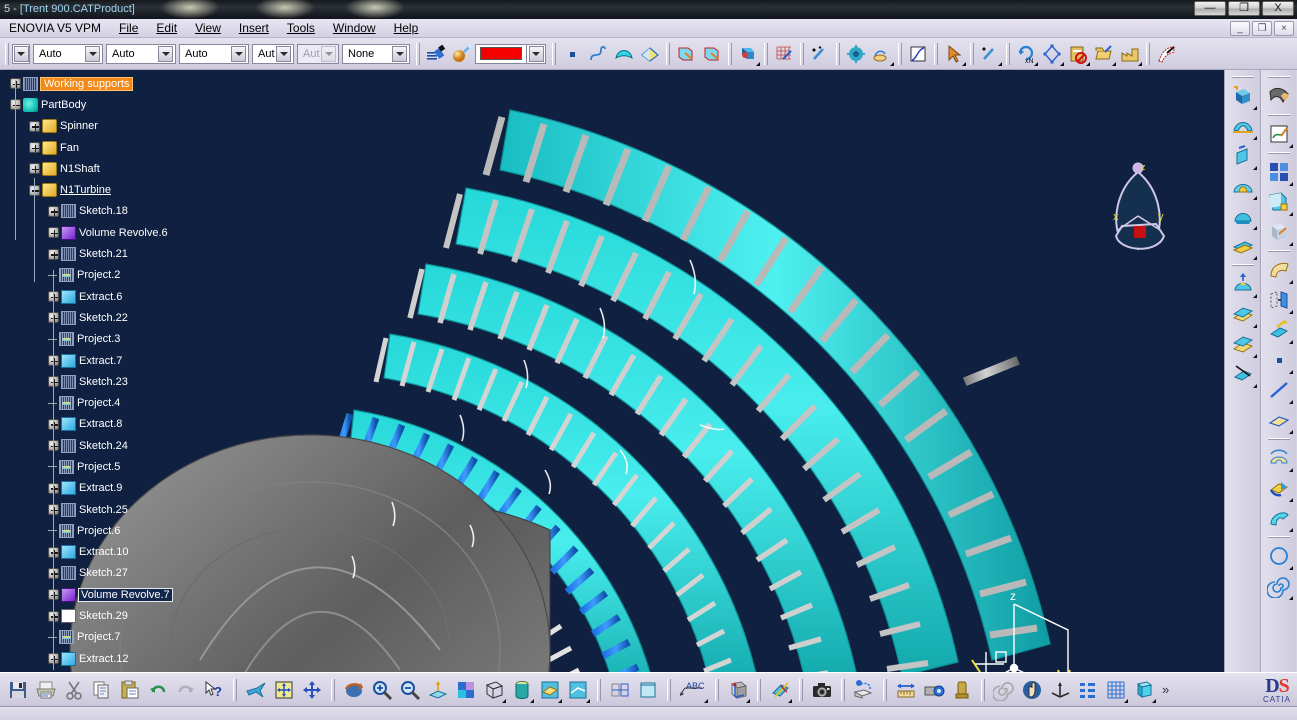 The height and width of the screenshot is (720, 1297). I want to click on tree-node: Sketch.29, so click(117, 615).